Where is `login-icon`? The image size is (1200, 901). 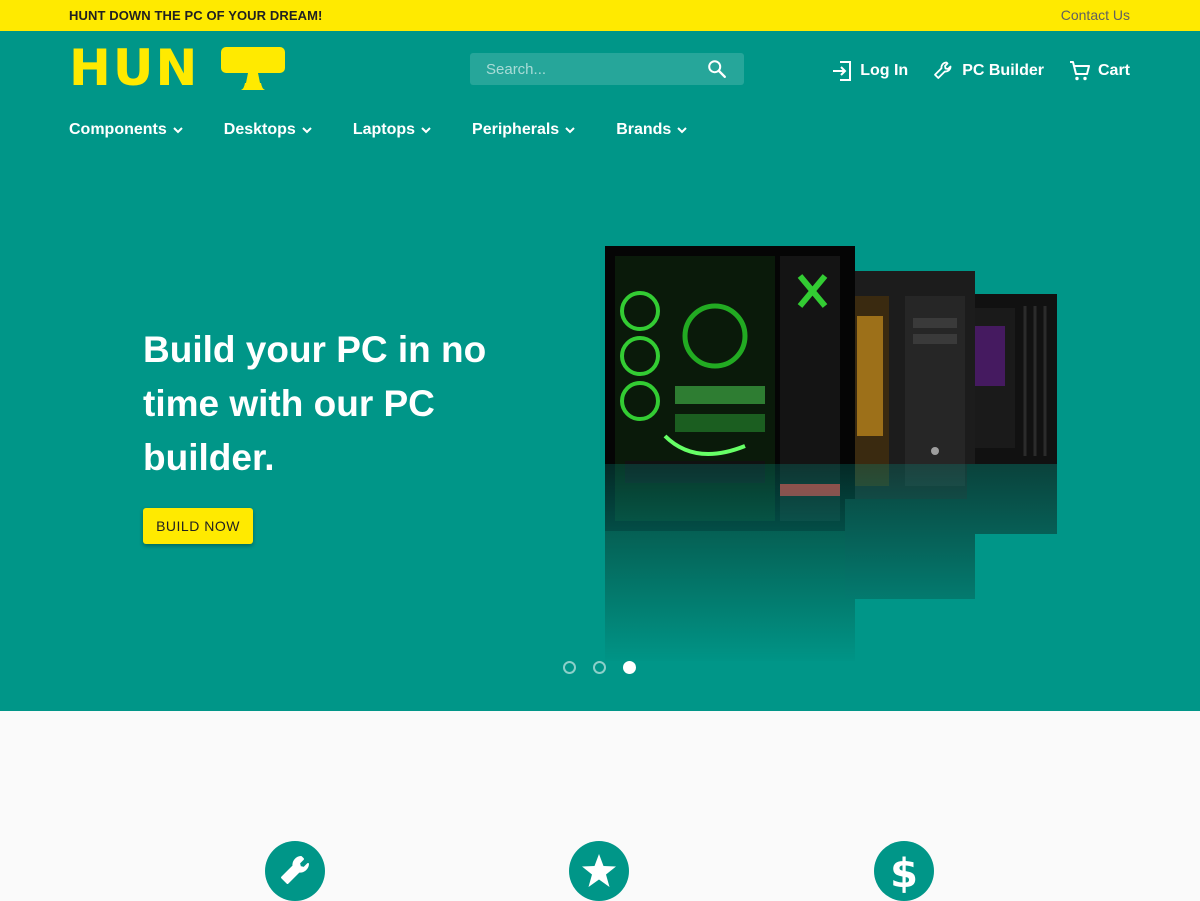 login-icon is located at coordinates (842, 71).